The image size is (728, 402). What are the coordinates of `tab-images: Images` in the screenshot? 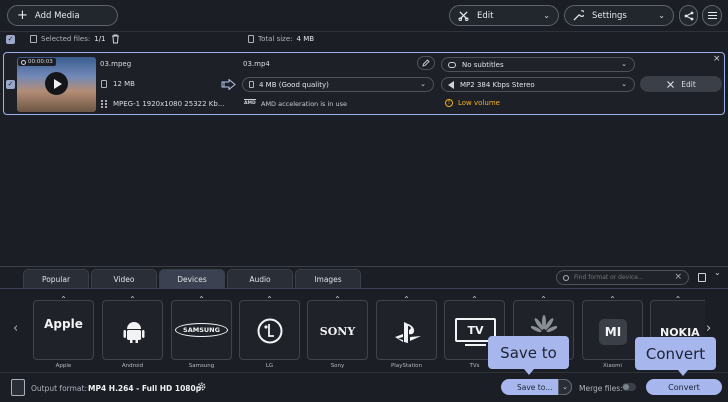 It's located at (328, 278).